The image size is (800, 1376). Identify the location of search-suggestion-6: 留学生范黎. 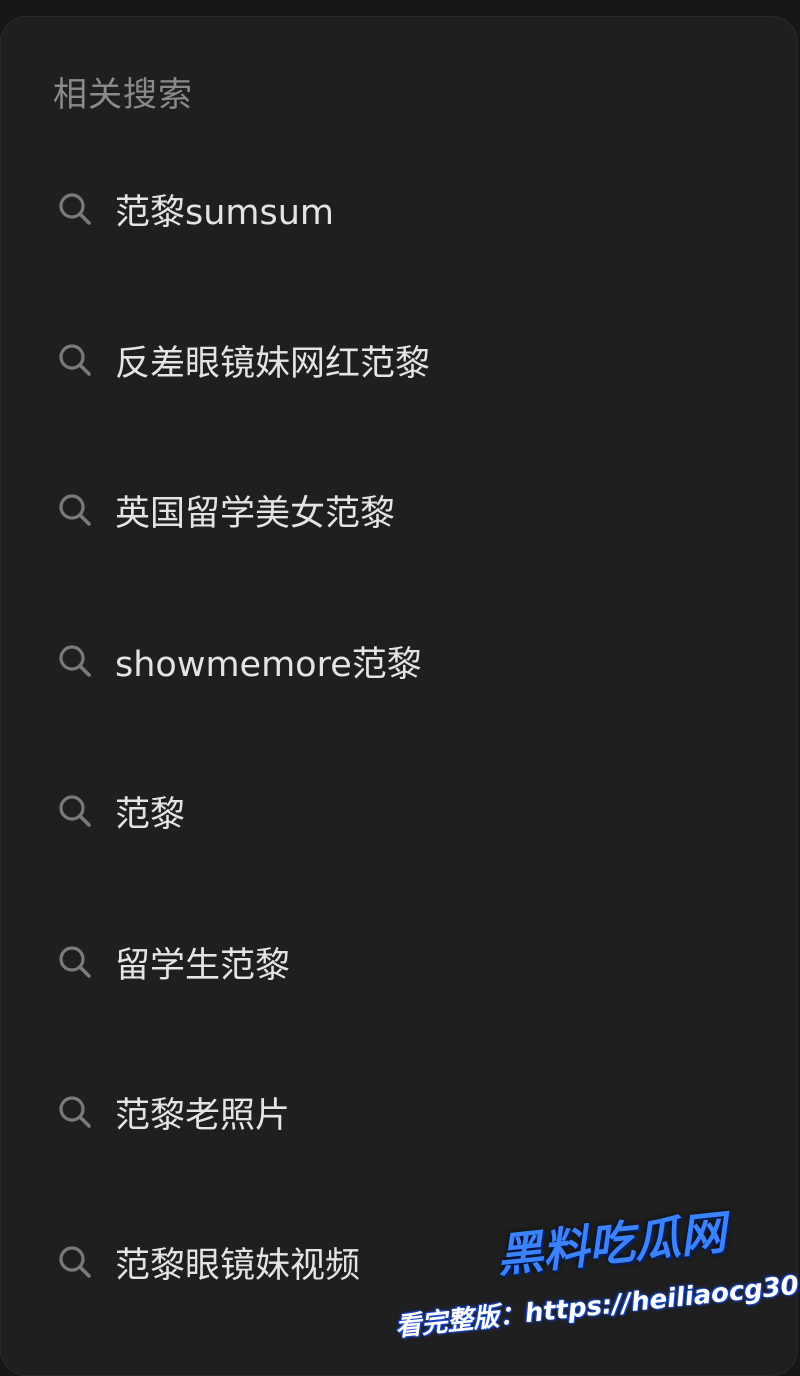
(171, 962).